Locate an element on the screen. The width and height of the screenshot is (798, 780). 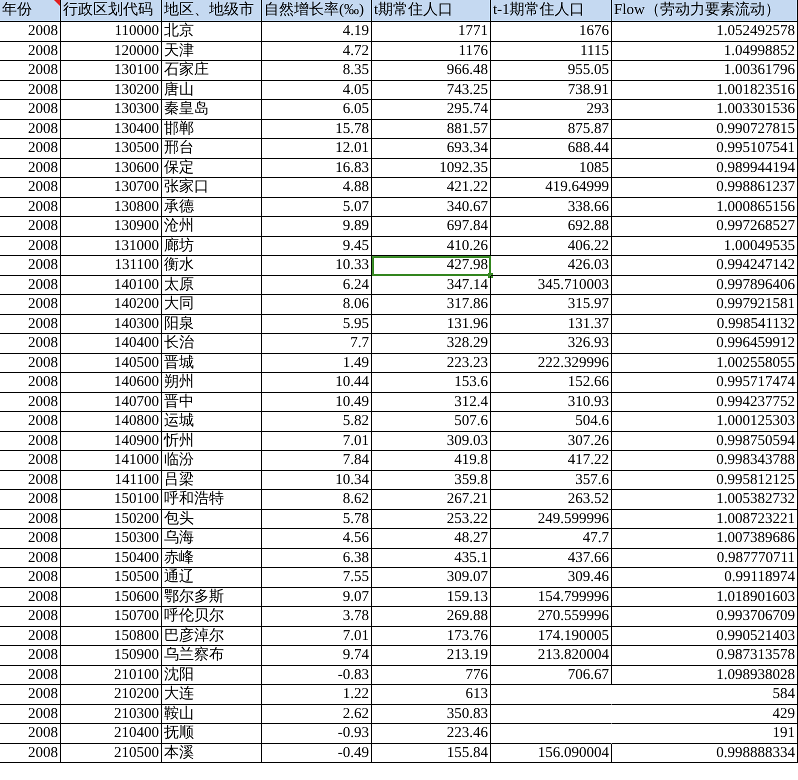
table-cell: 881.57 is located at coordinates (431, 129).